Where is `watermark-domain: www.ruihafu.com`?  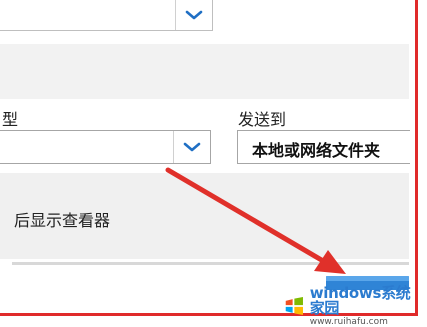 watermark-domain: www.ruihafu.com is located at coordinates (348, 321).